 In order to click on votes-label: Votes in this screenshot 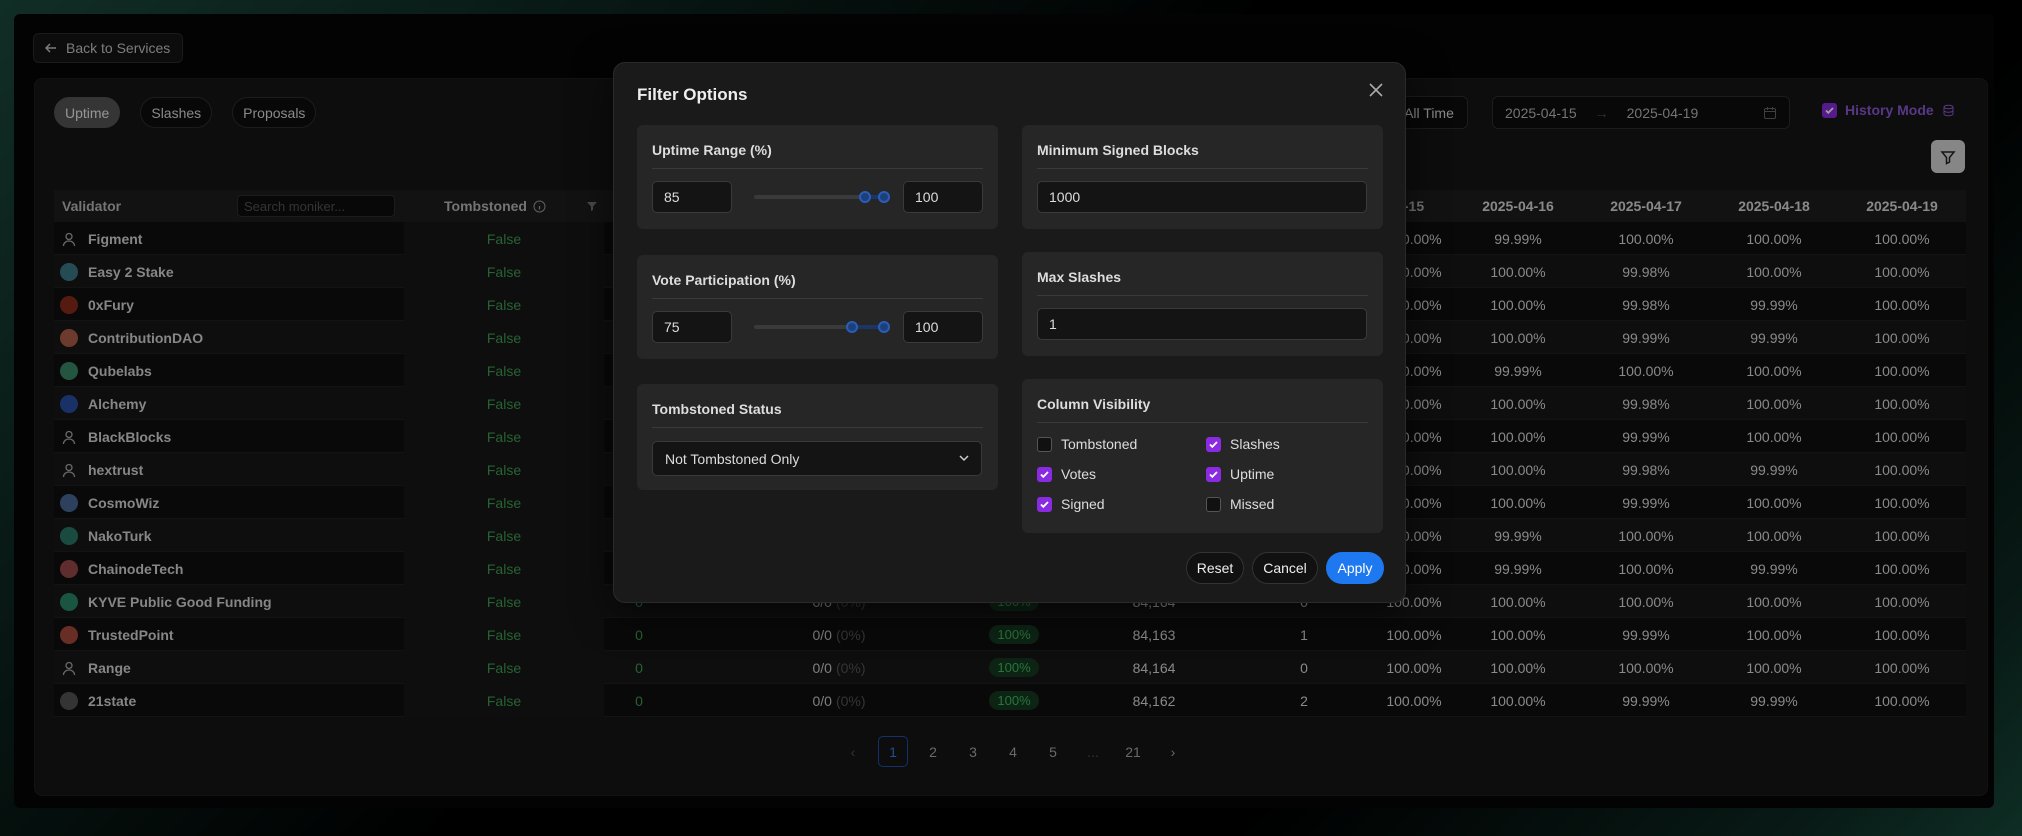, I will do `click(1079, 474)`.